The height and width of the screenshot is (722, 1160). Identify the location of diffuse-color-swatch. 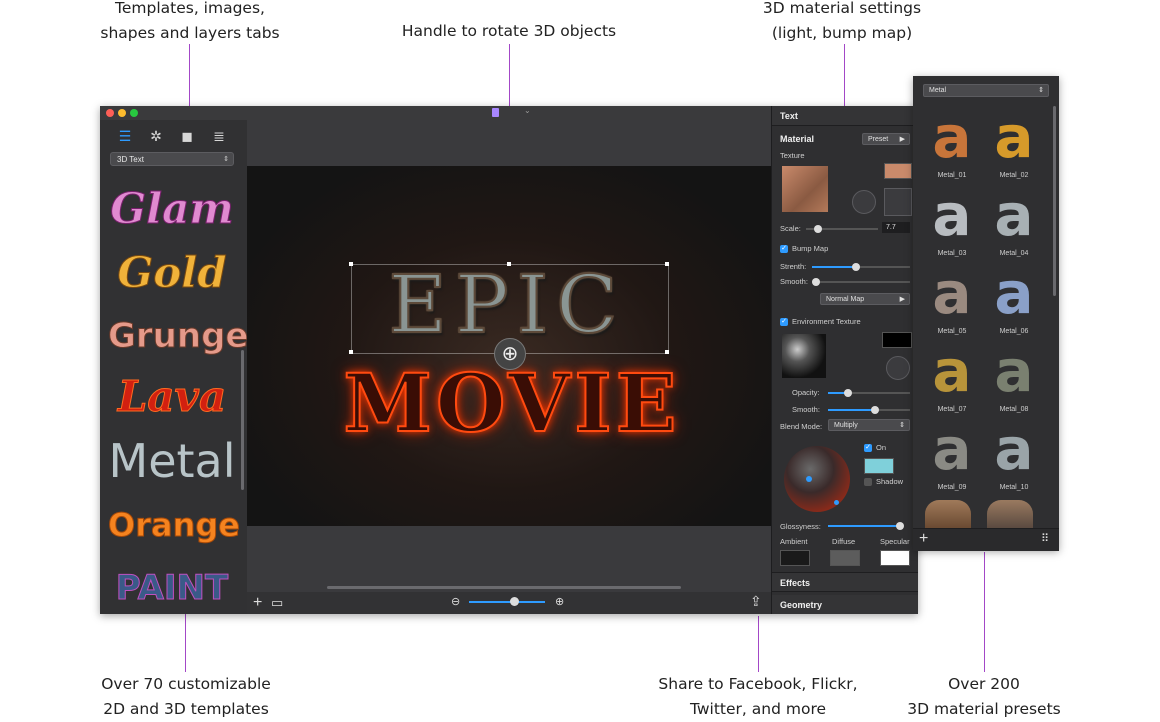
(845, 558).